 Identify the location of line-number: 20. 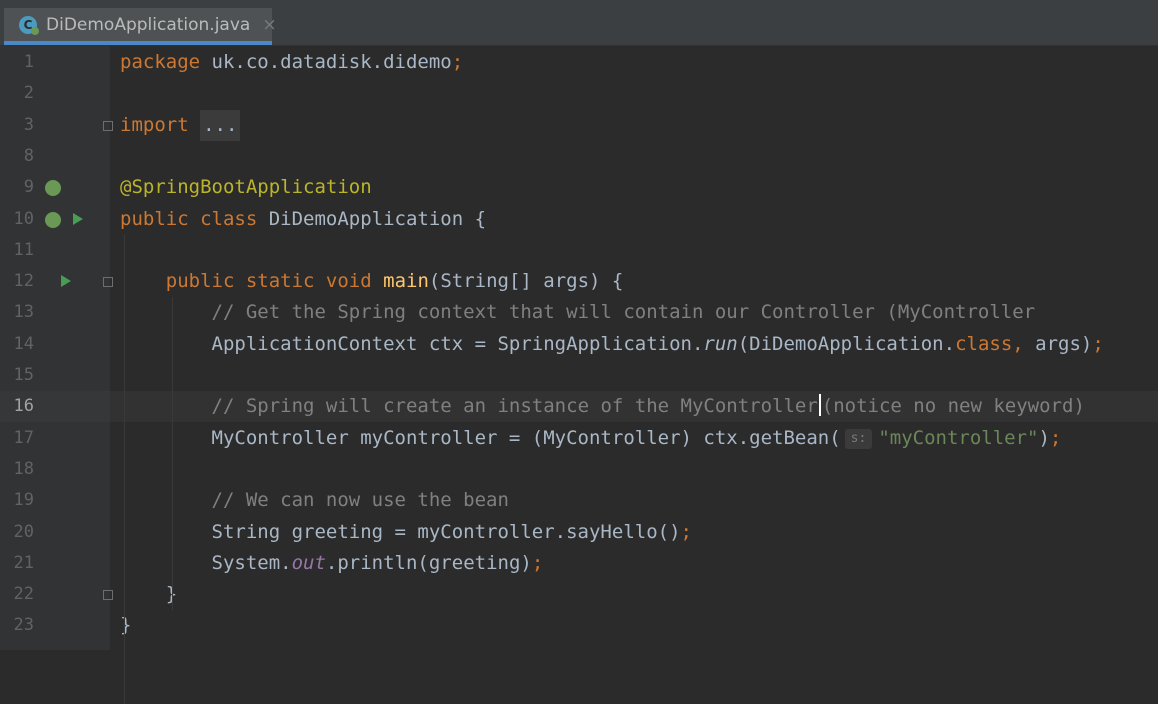
(23, 531).